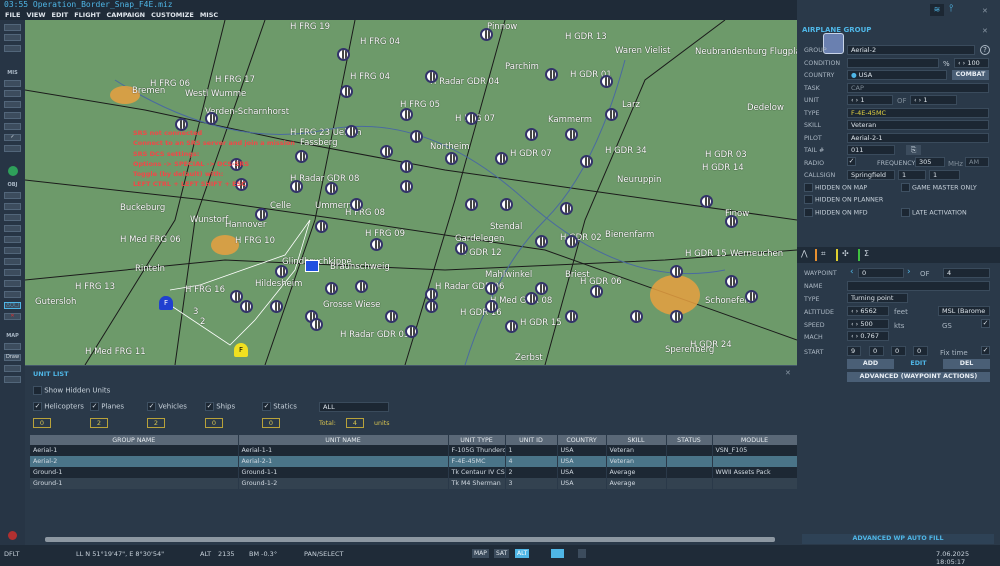 This screenshot has height=566, width=1000. What do you see at coordinates (966, 364) in the screenshot?
I see `delete-waypoint-button: DEL` at bounding box center [966, 364].